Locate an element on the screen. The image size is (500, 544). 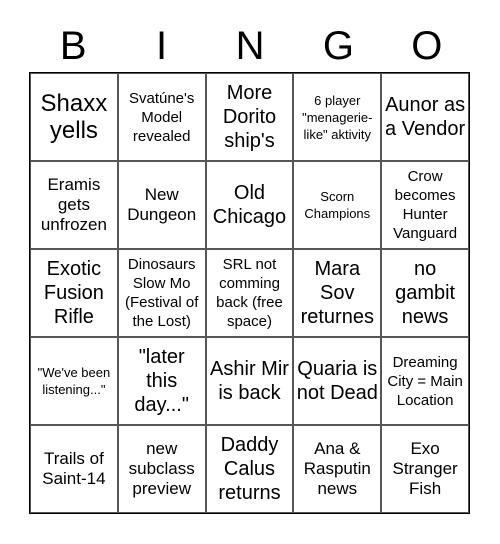
bingo-cell: More Dorito ship's is located at coordinates (249, 117).